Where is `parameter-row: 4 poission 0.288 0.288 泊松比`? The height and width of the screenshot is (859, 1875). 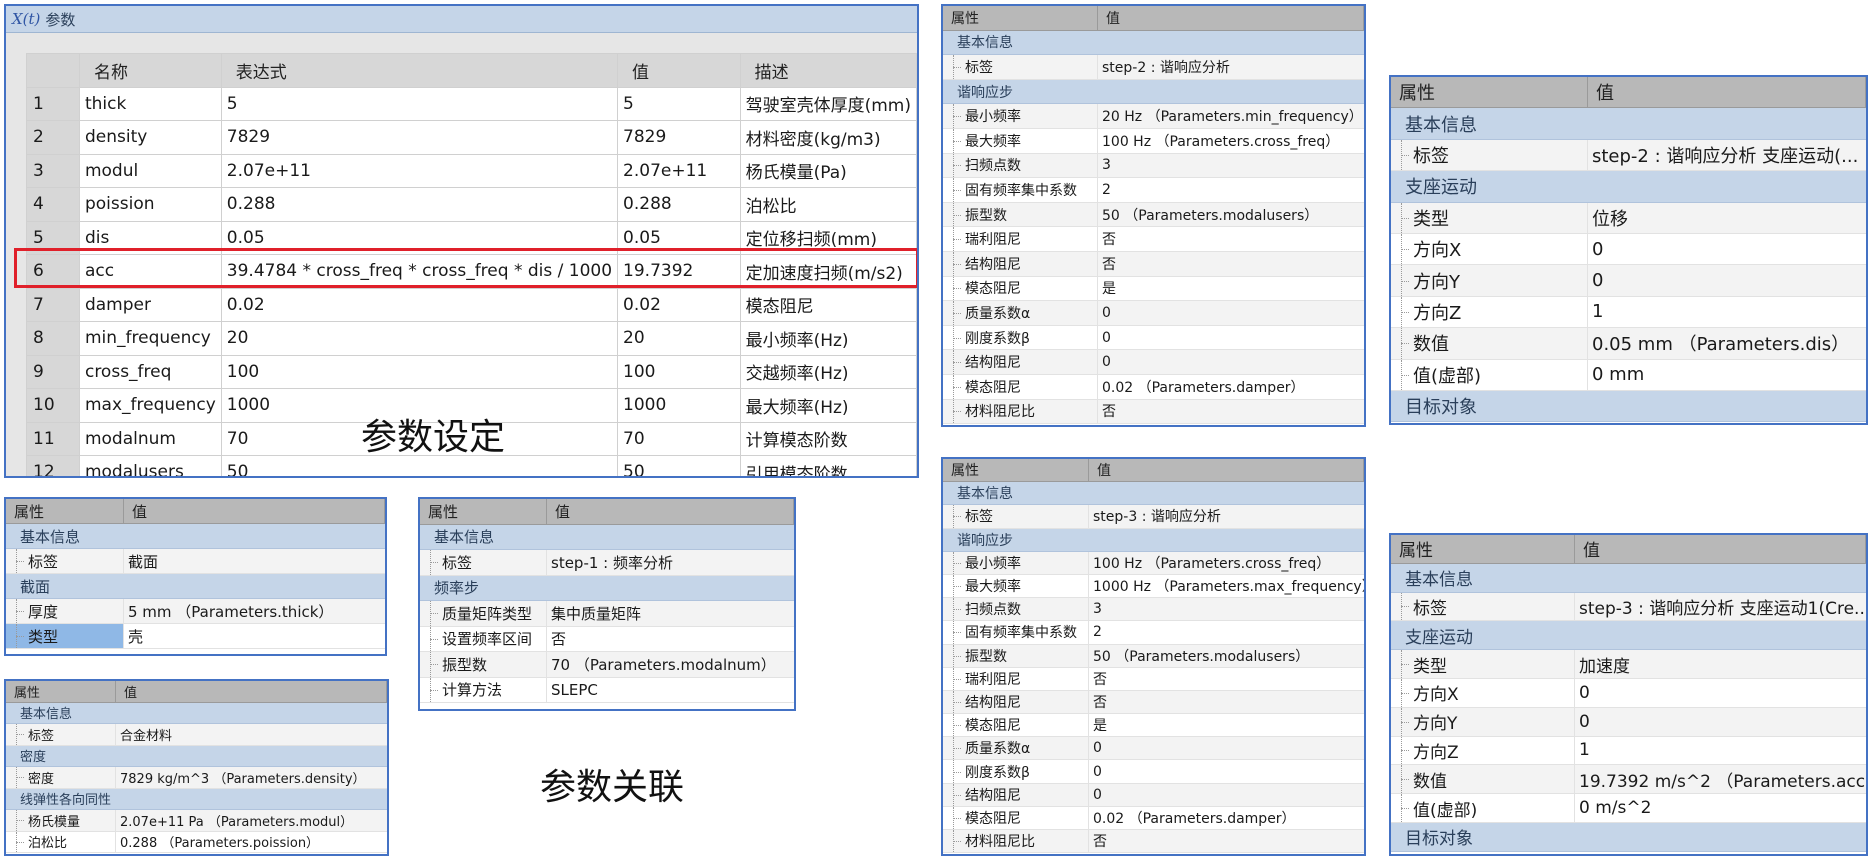
parameter-row: 4 poission 0.288 0.288 泊松比 is located at coordinates (471, 204).